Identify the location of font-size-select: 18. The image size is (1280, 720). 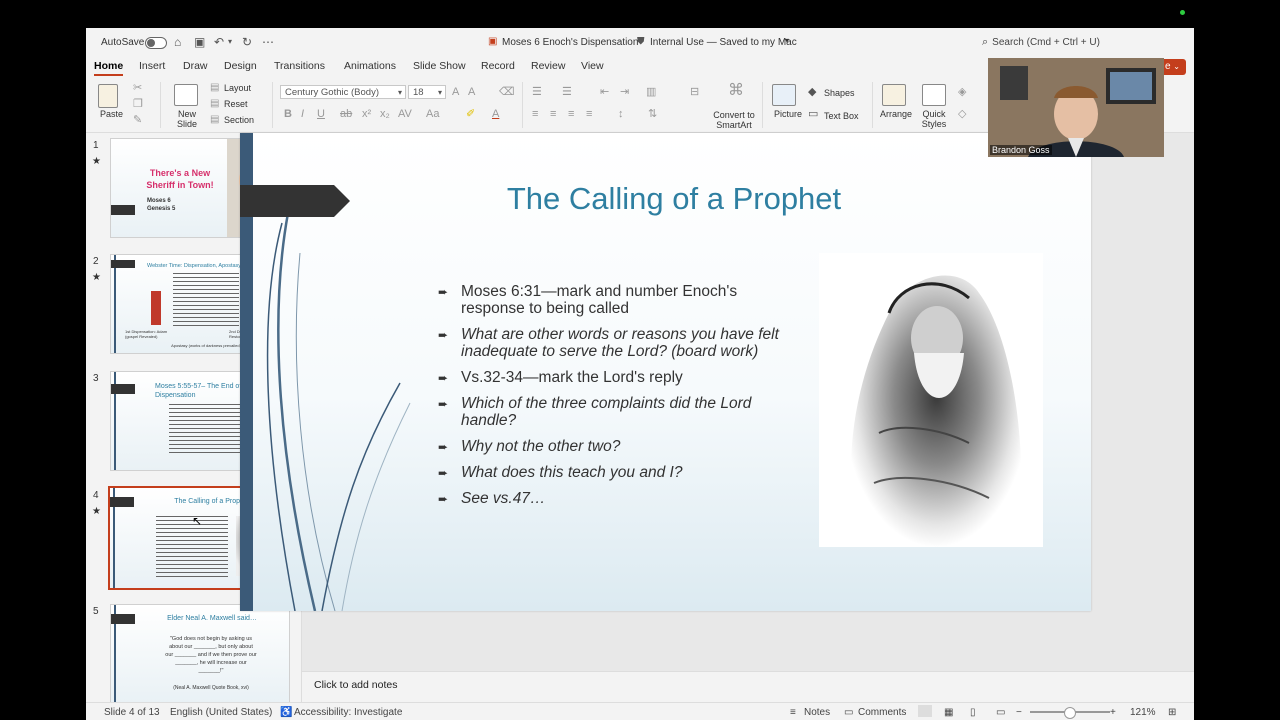
(427, 92).